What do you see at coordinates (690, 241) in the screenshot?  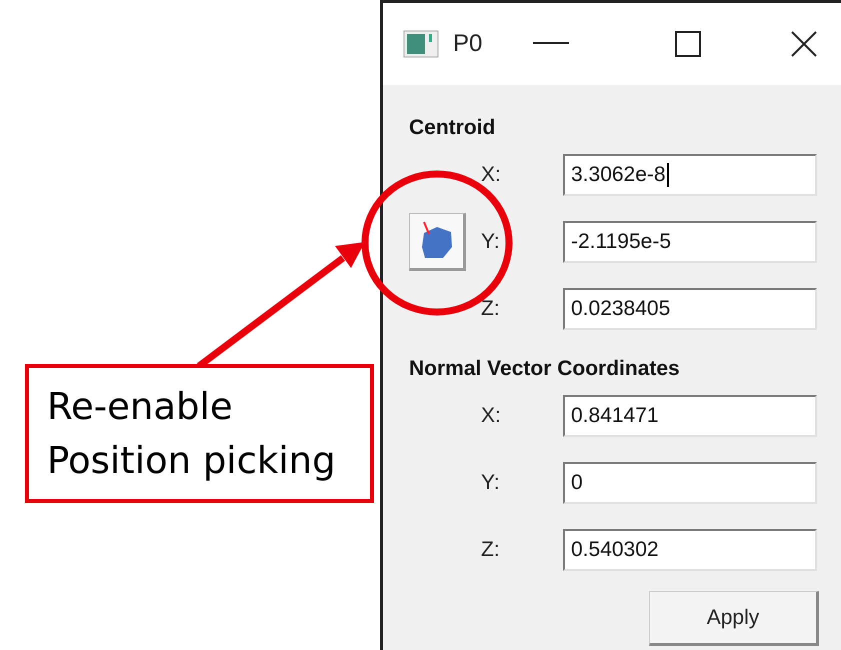 I see `input-field: -2.1195e-5` at bounding box center [690, 241].